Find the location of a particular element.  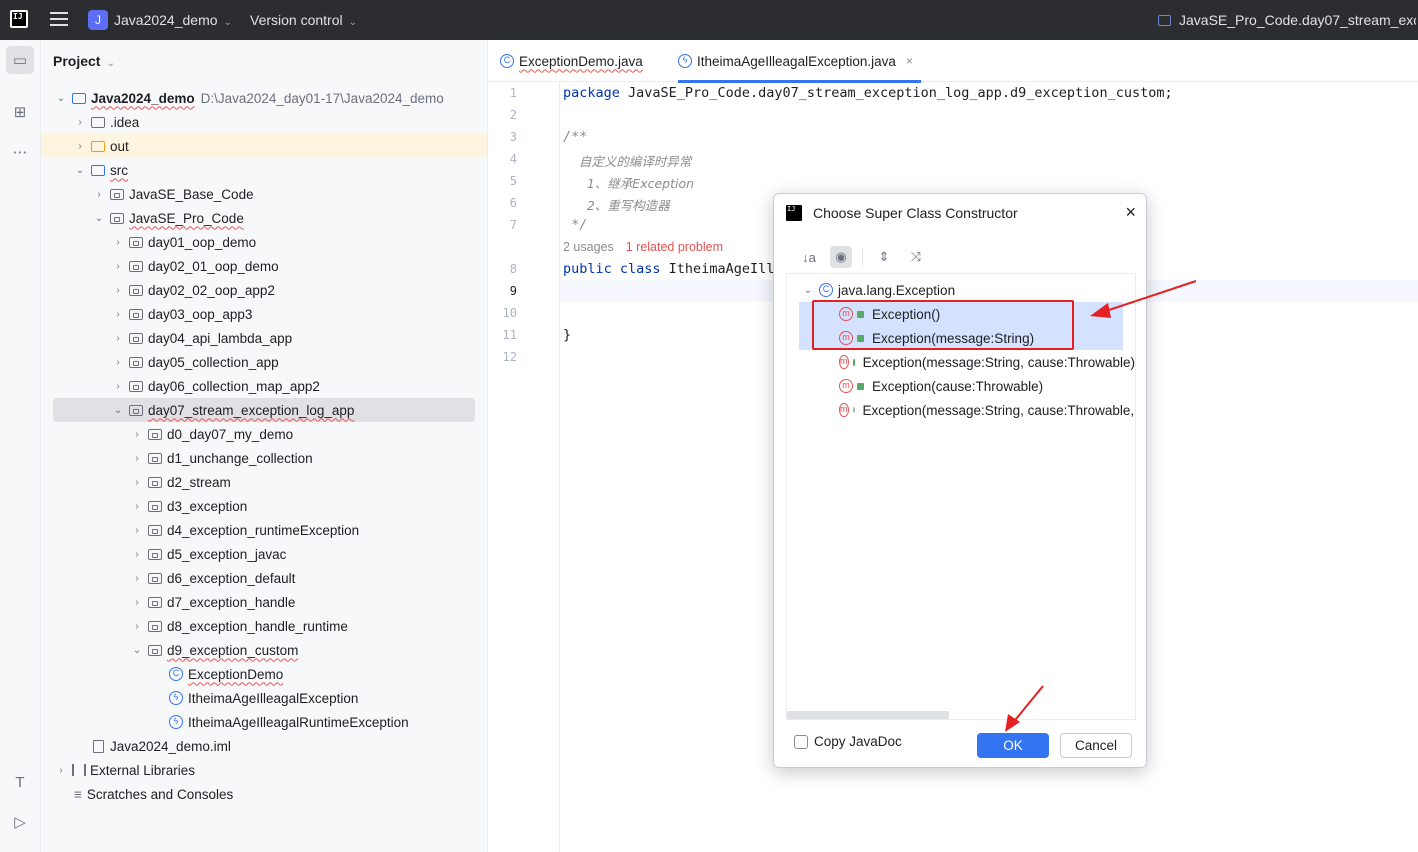

tree-item: C ExceptionDemo is located at coordinates (264, 674).